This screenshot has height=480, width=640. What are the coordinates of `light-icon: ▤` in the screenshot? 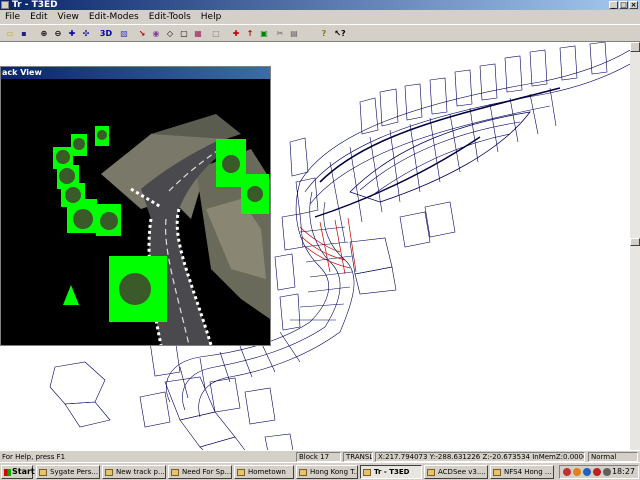 It's located at (294, 33).